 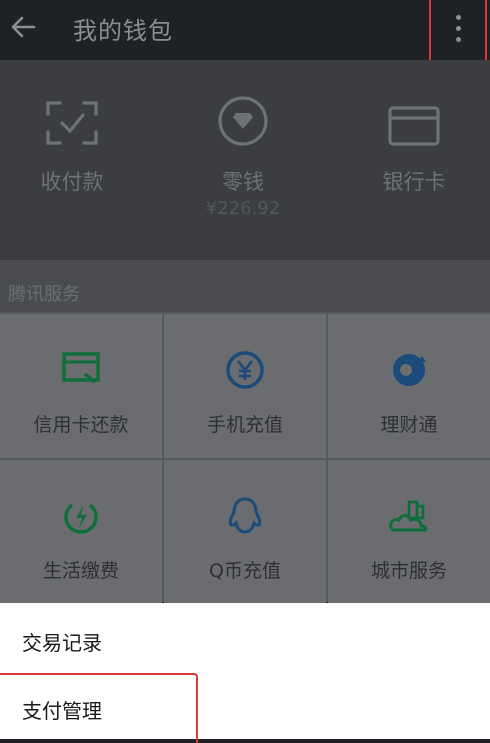 What do you see at coordinates (62, 643) in the screenshot?
I see `menu-item-label: 交易记录` at bounding box center [62, 643].